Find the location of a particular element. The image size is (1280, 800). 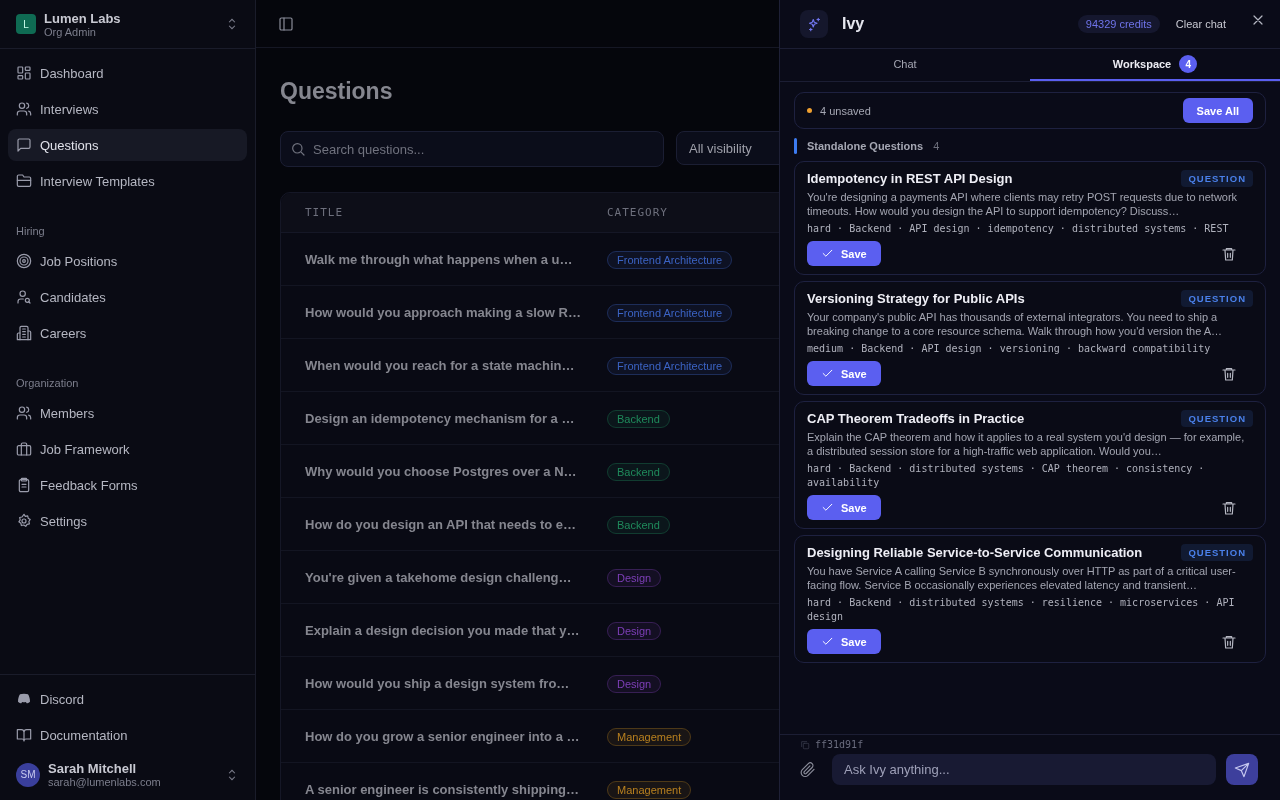

user-email: sarah@lumenlabs.com is located at coordinates (105, 782).